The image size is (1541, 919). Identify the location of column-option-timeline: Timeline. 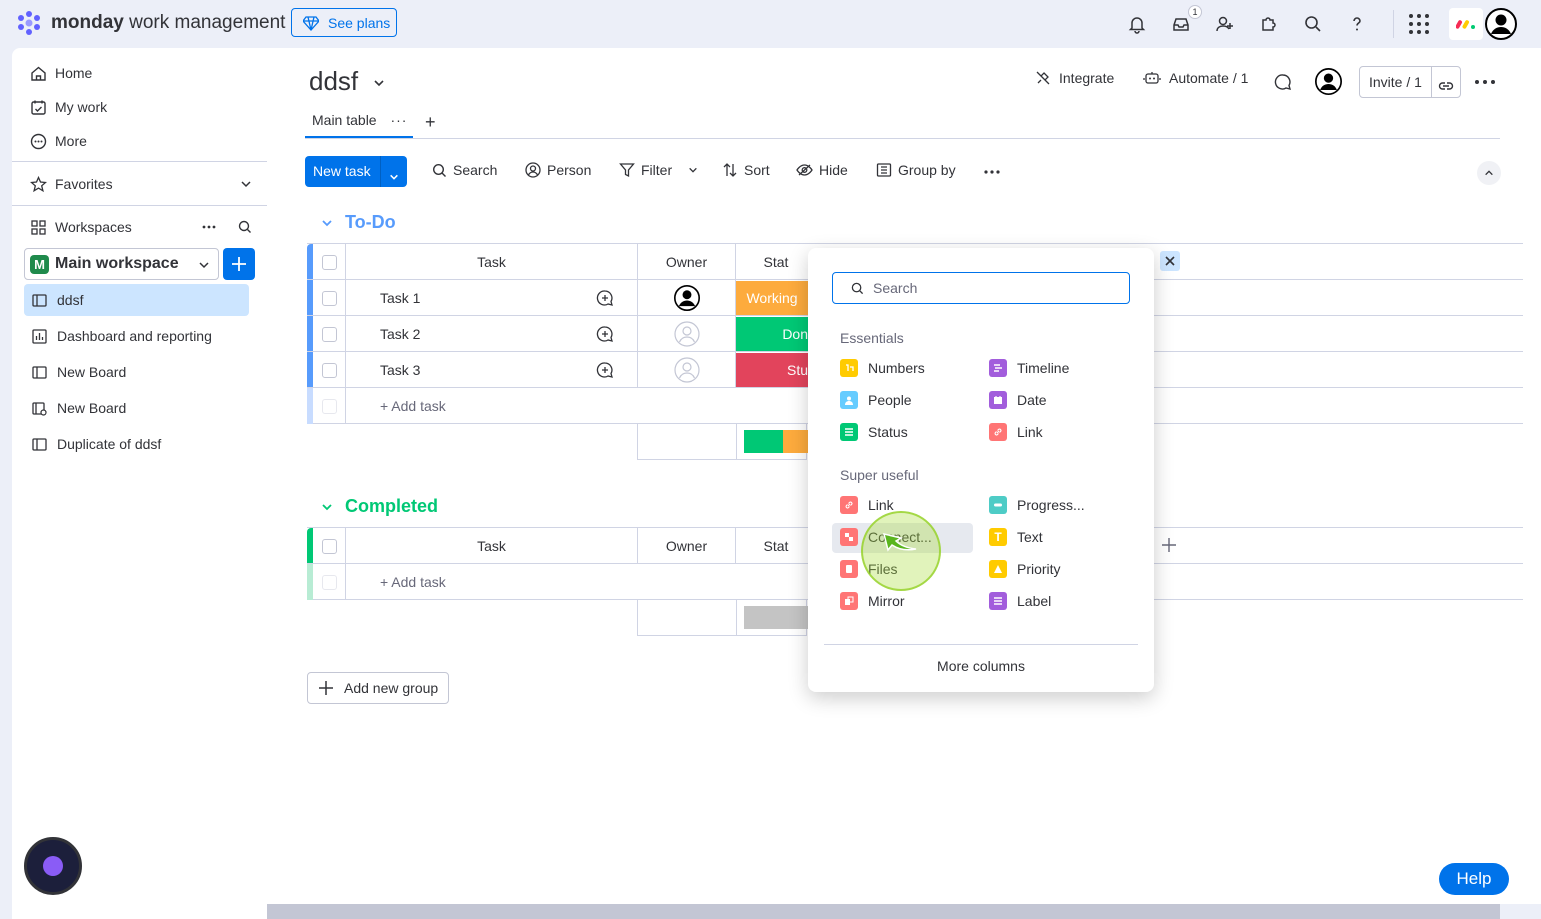
(1029, 368).